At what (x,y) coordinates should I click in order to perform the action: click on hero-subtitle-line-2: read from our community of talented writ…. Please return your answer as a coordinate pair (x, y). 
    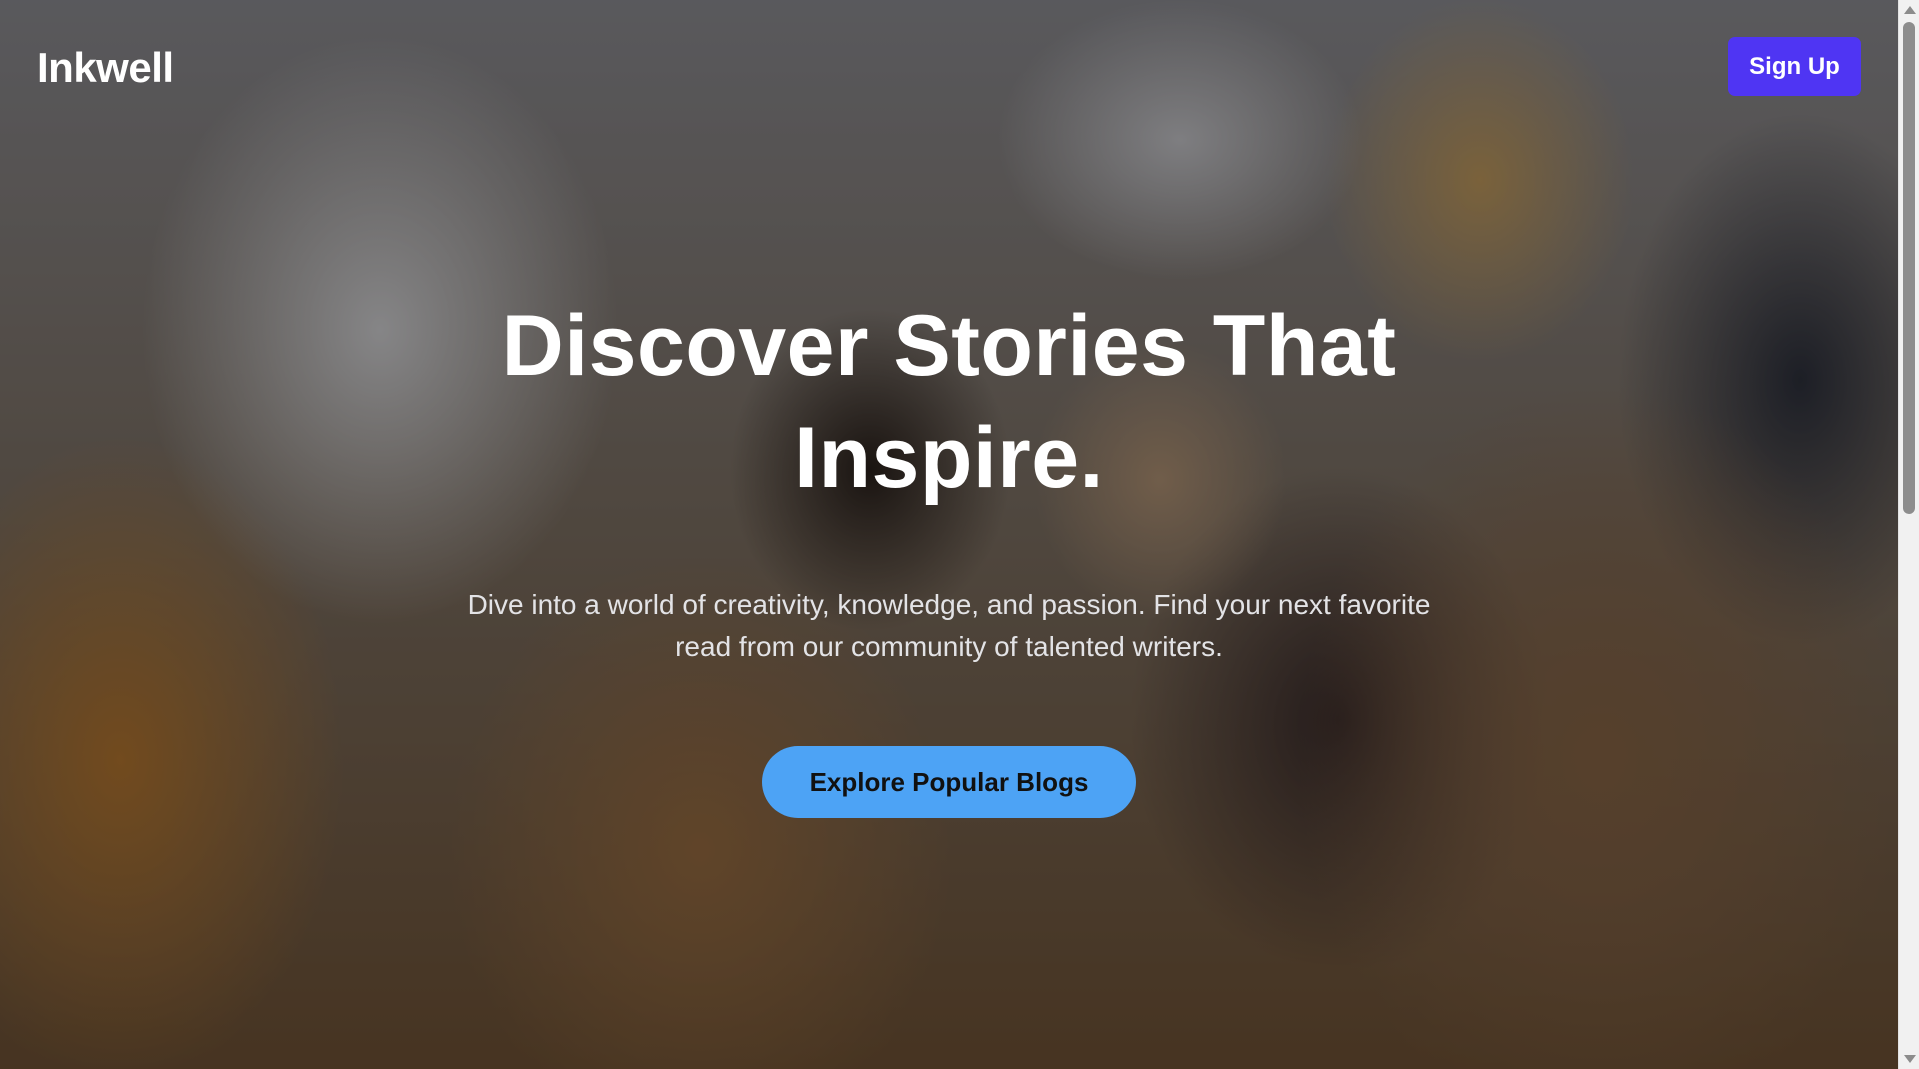
    Looking at the image, I should click on (949, 646).